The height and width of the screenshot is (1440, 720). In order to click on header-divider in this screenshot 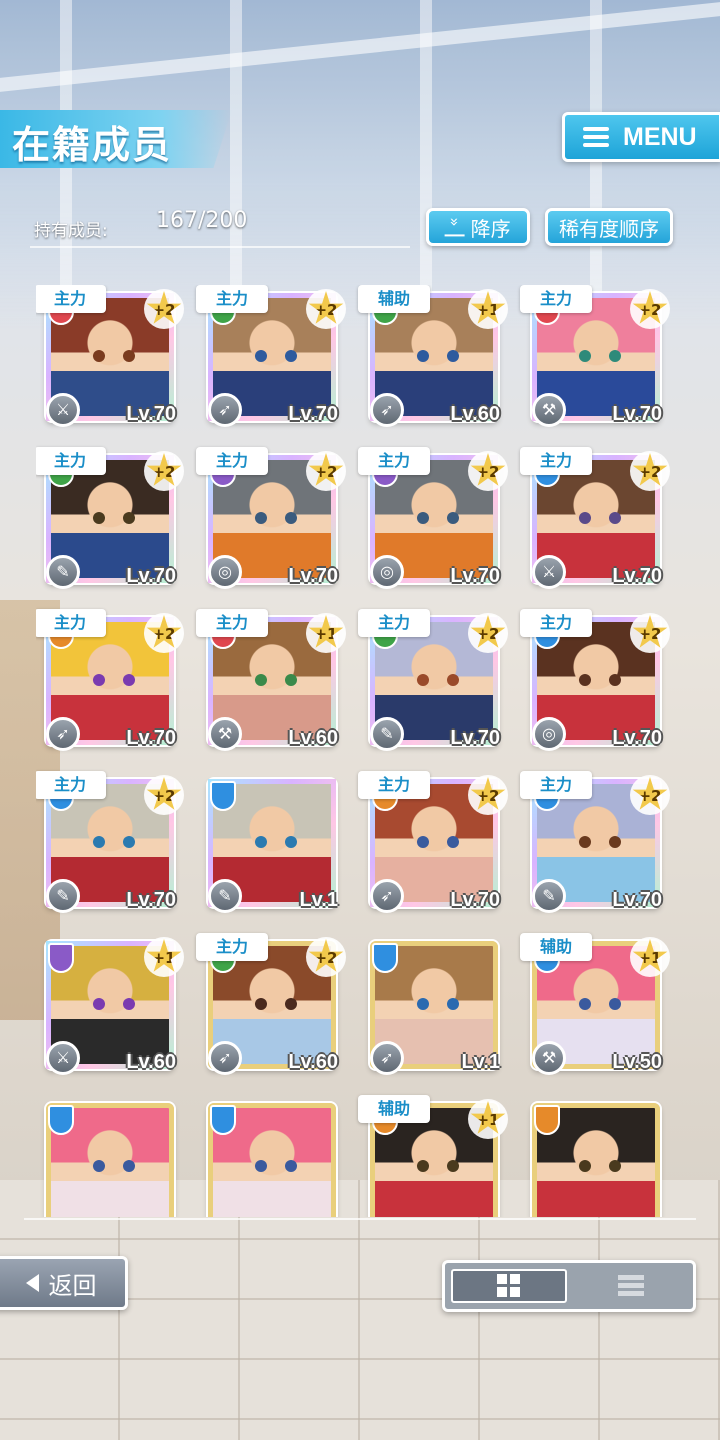, I will do `click(220, 247)`.